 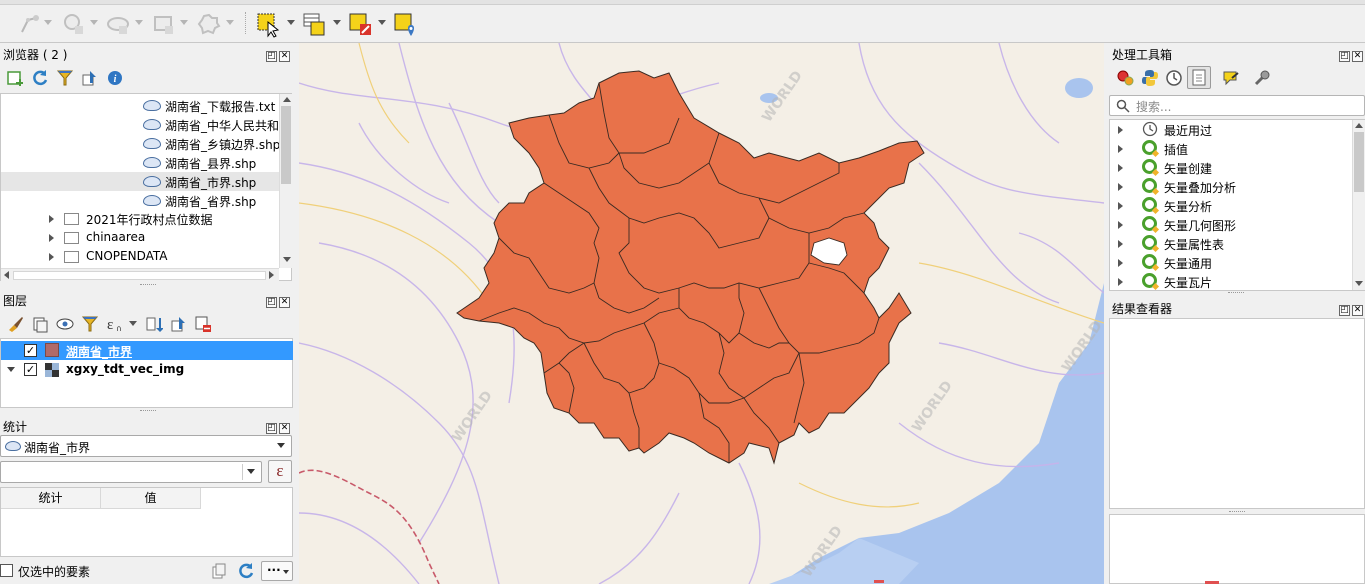 What do you see at coordinates (147, 369) in the screenshot?
I see `layer-row: ✓ xgxy_tdt_vec_img` at bounding box center [147, 369].